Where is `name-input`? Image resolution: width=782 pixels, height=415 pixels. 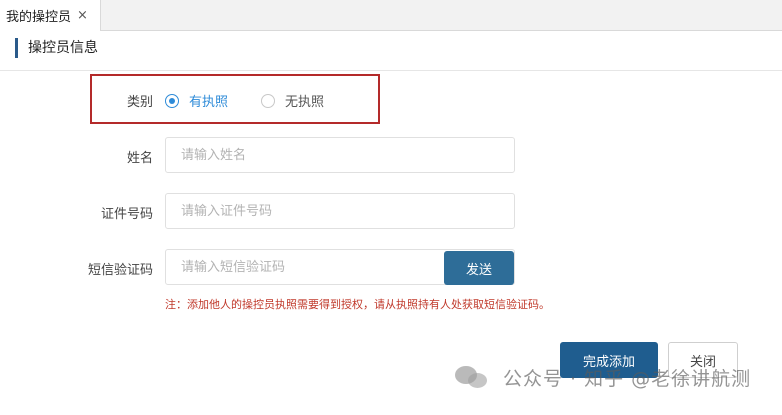
name-input is located at coordinates (340, 155).